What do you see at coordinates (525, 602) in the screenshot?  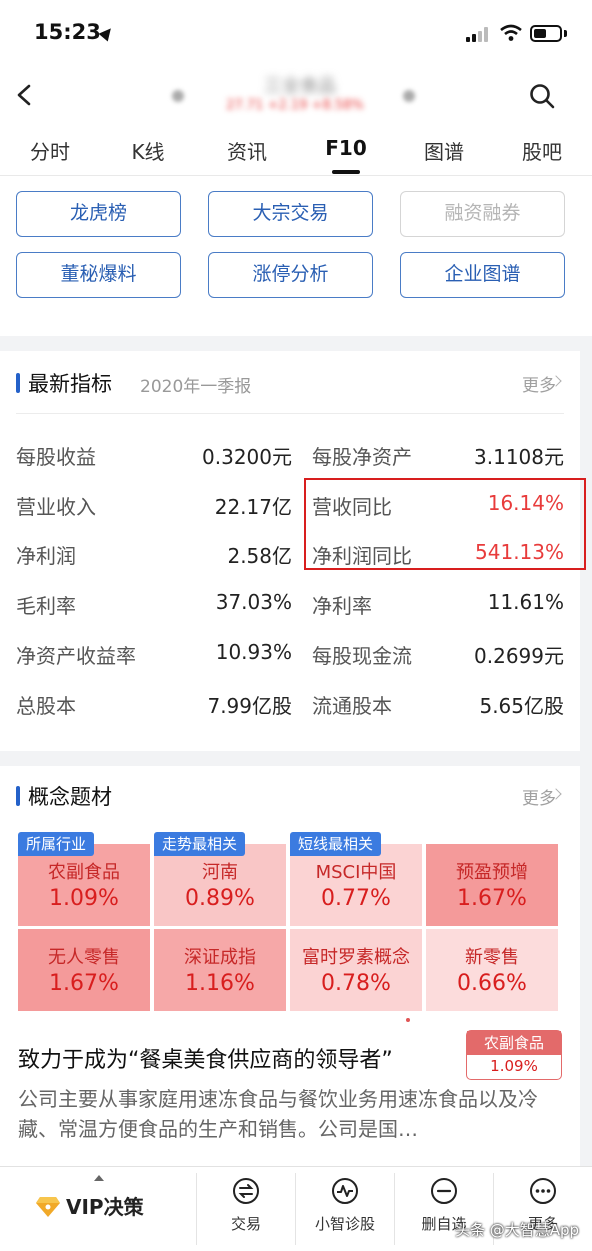 I see `indicator-value: 11.61%` at bounding box center [525, 602].